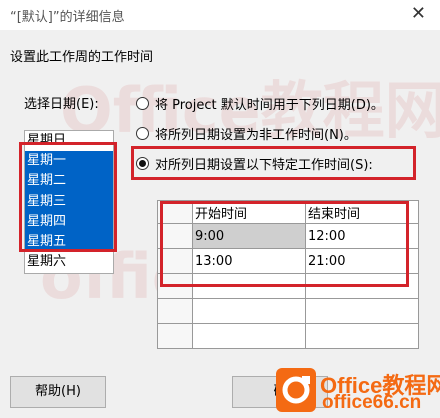 The width and height of the screenshot is (440, 418). I want to click on radio-specific-time, so click(142, 163).